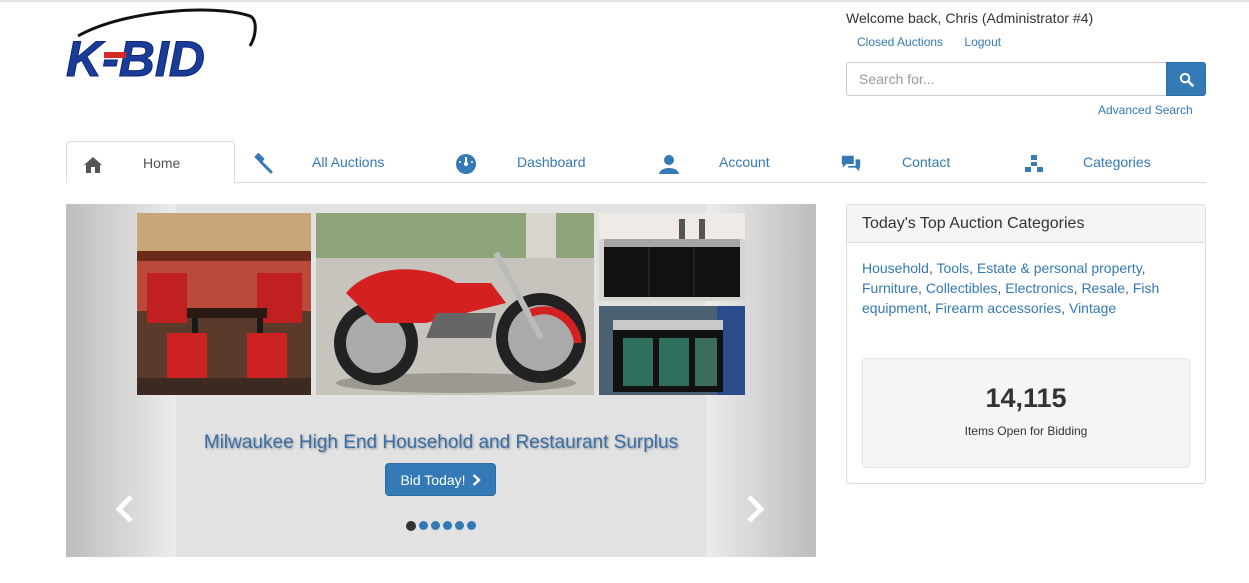  What do you see at coordinates (1039, 288) in the screenshot?
I see `category-link: Electronics` at bounding box center [1039, 288].